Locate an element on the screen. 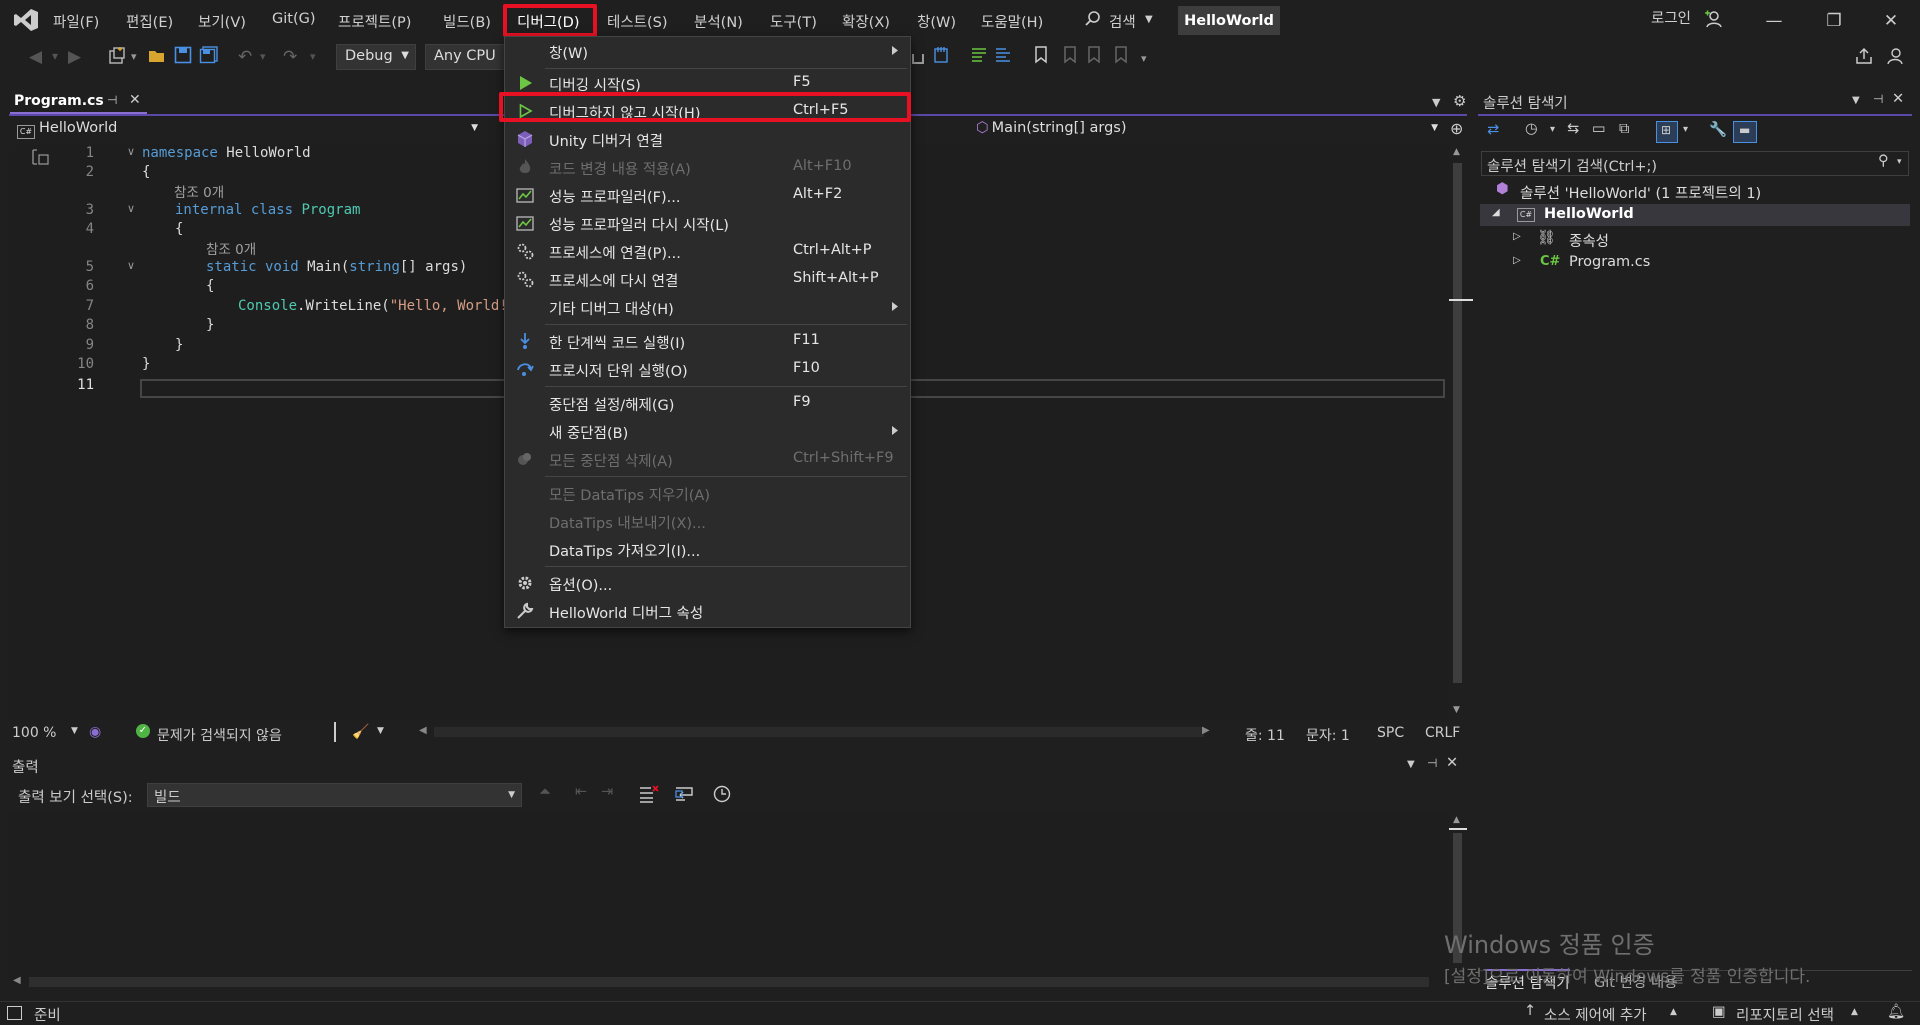  add-to-source-control: 소스 제어에 추가 is located at coordinates (1595, 1014).